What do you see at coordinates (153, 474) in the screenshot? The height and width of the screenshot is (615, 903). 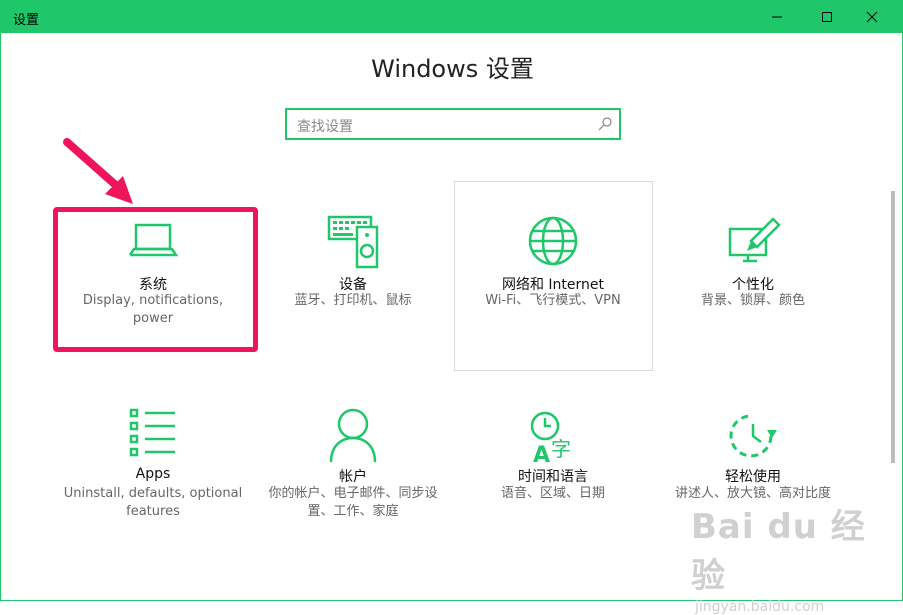 I see `tile-apps-name: Apps` at bounding box center [153, 474].